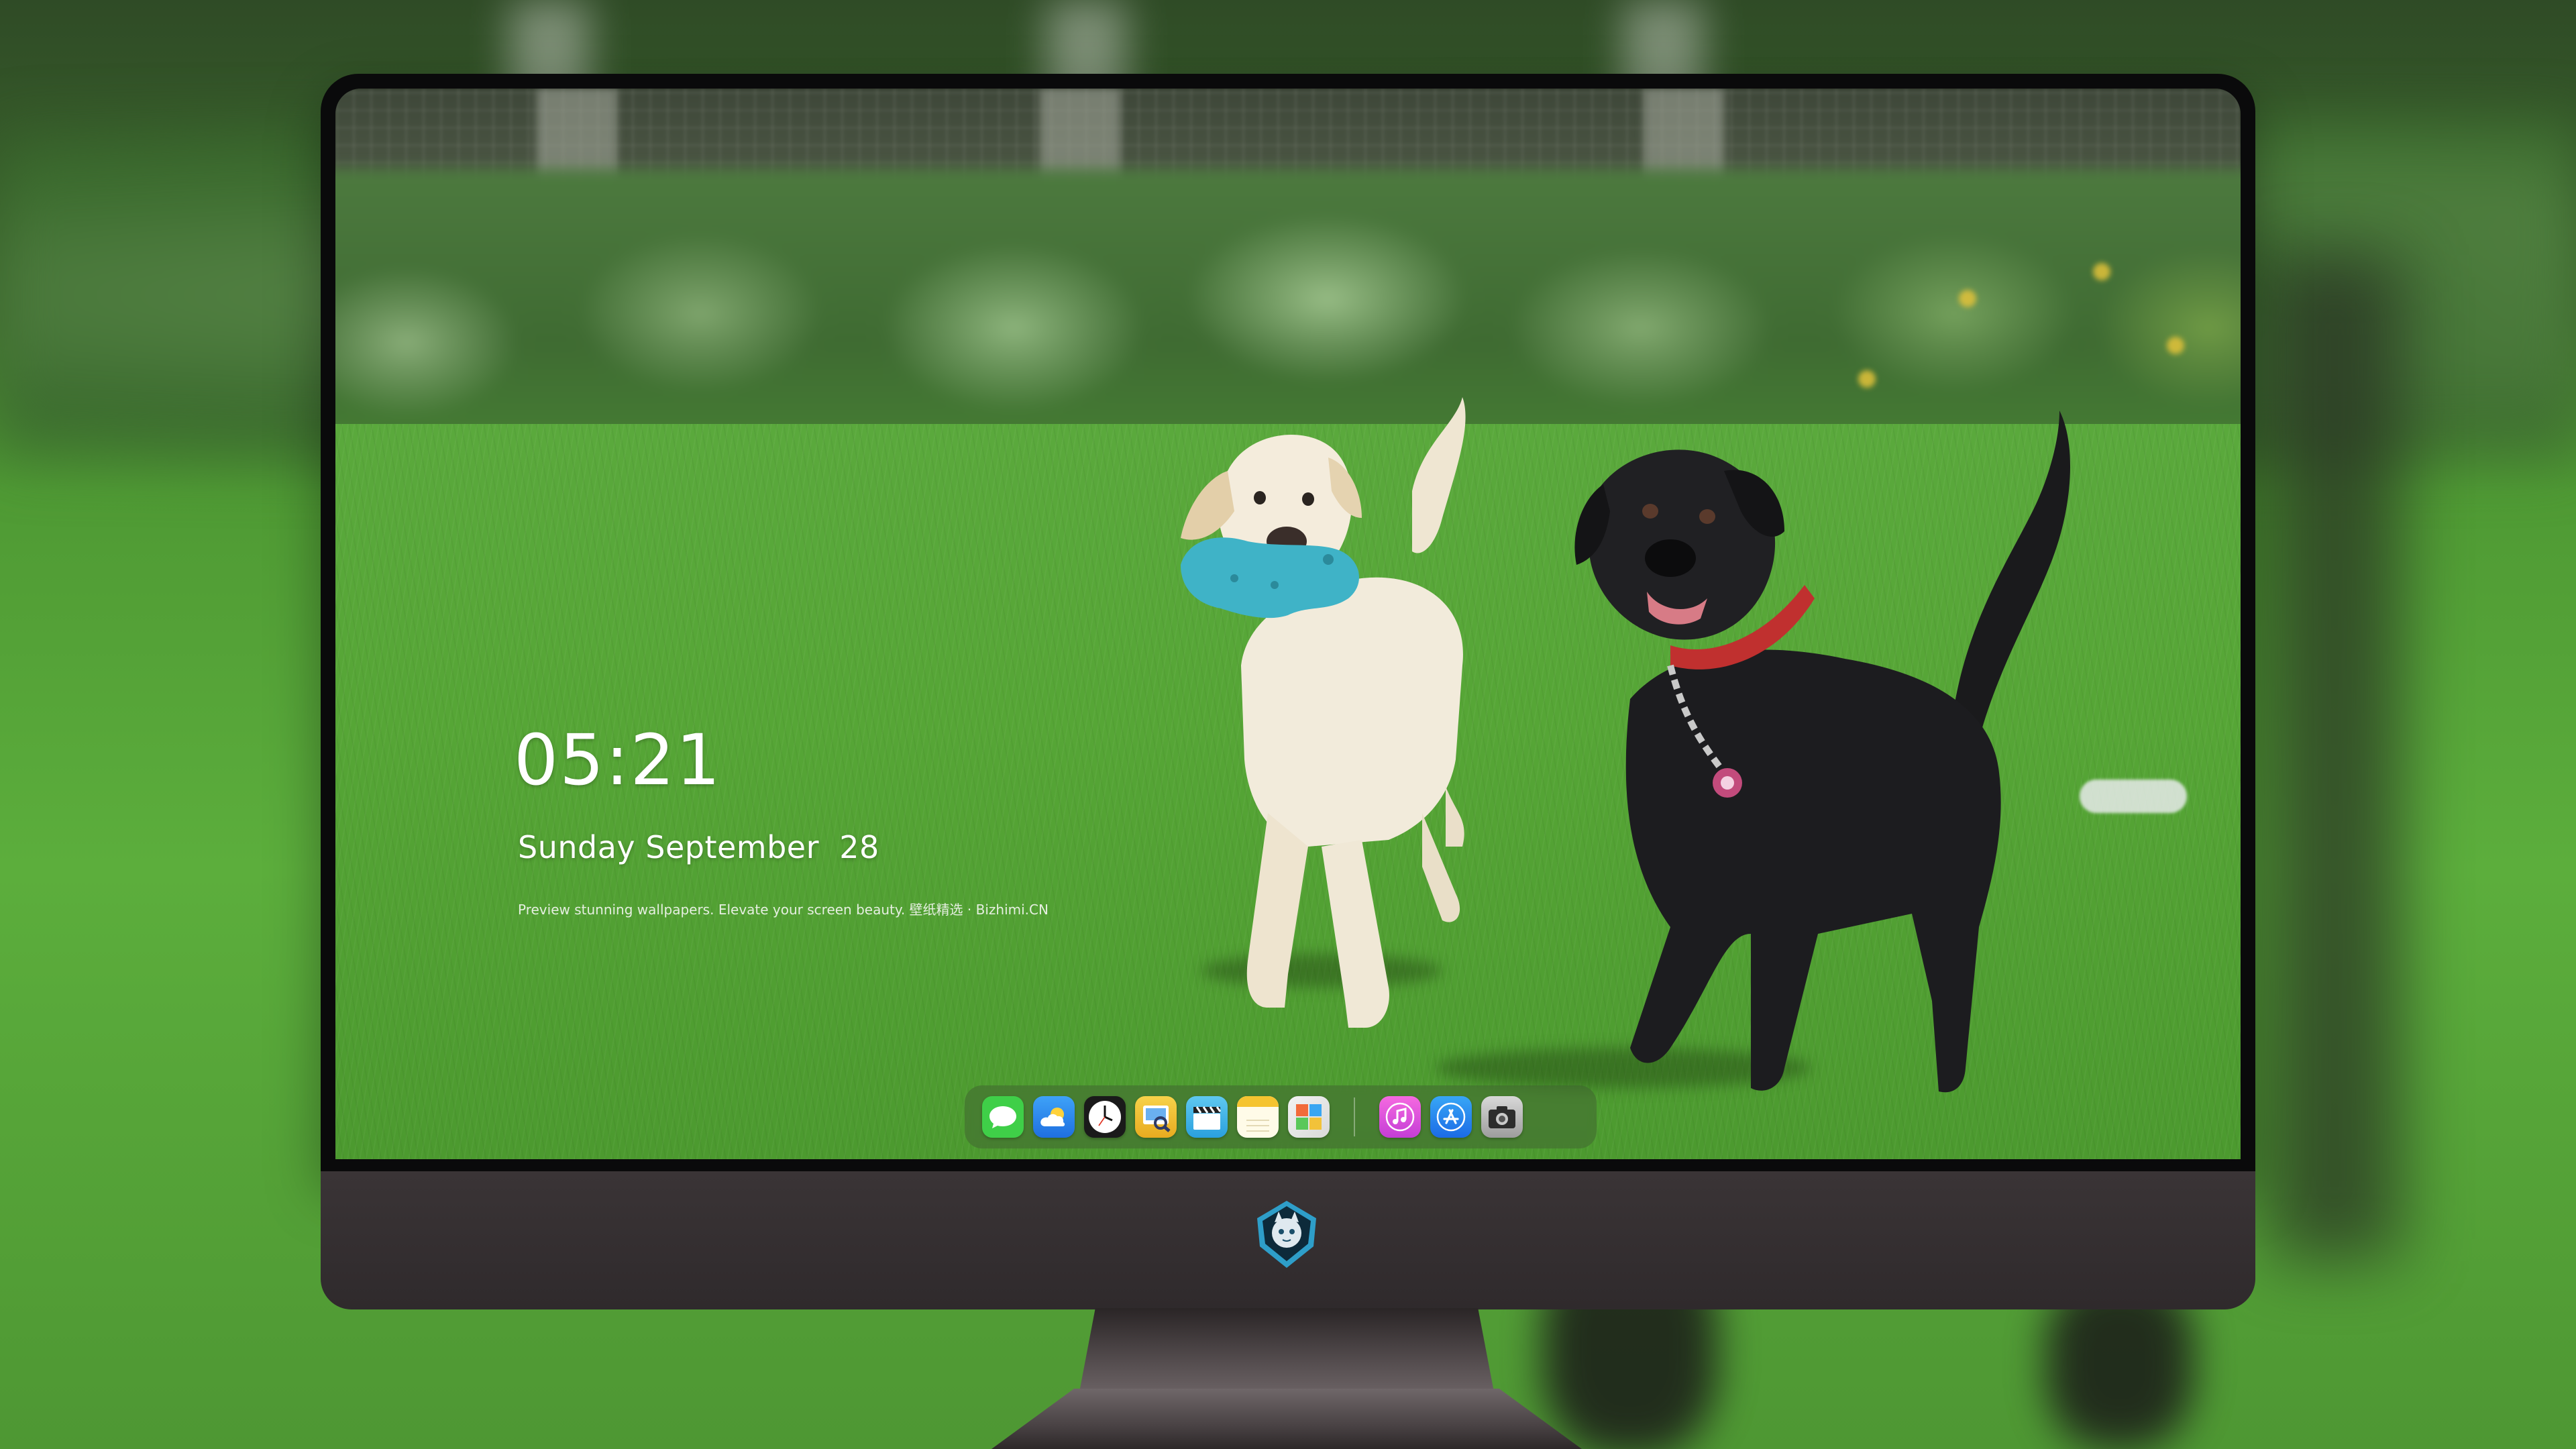  What do you see at coordinates (1309, 1117) in the screenshot?
I see `photos-icon` at bounding box center [1309, 1117].